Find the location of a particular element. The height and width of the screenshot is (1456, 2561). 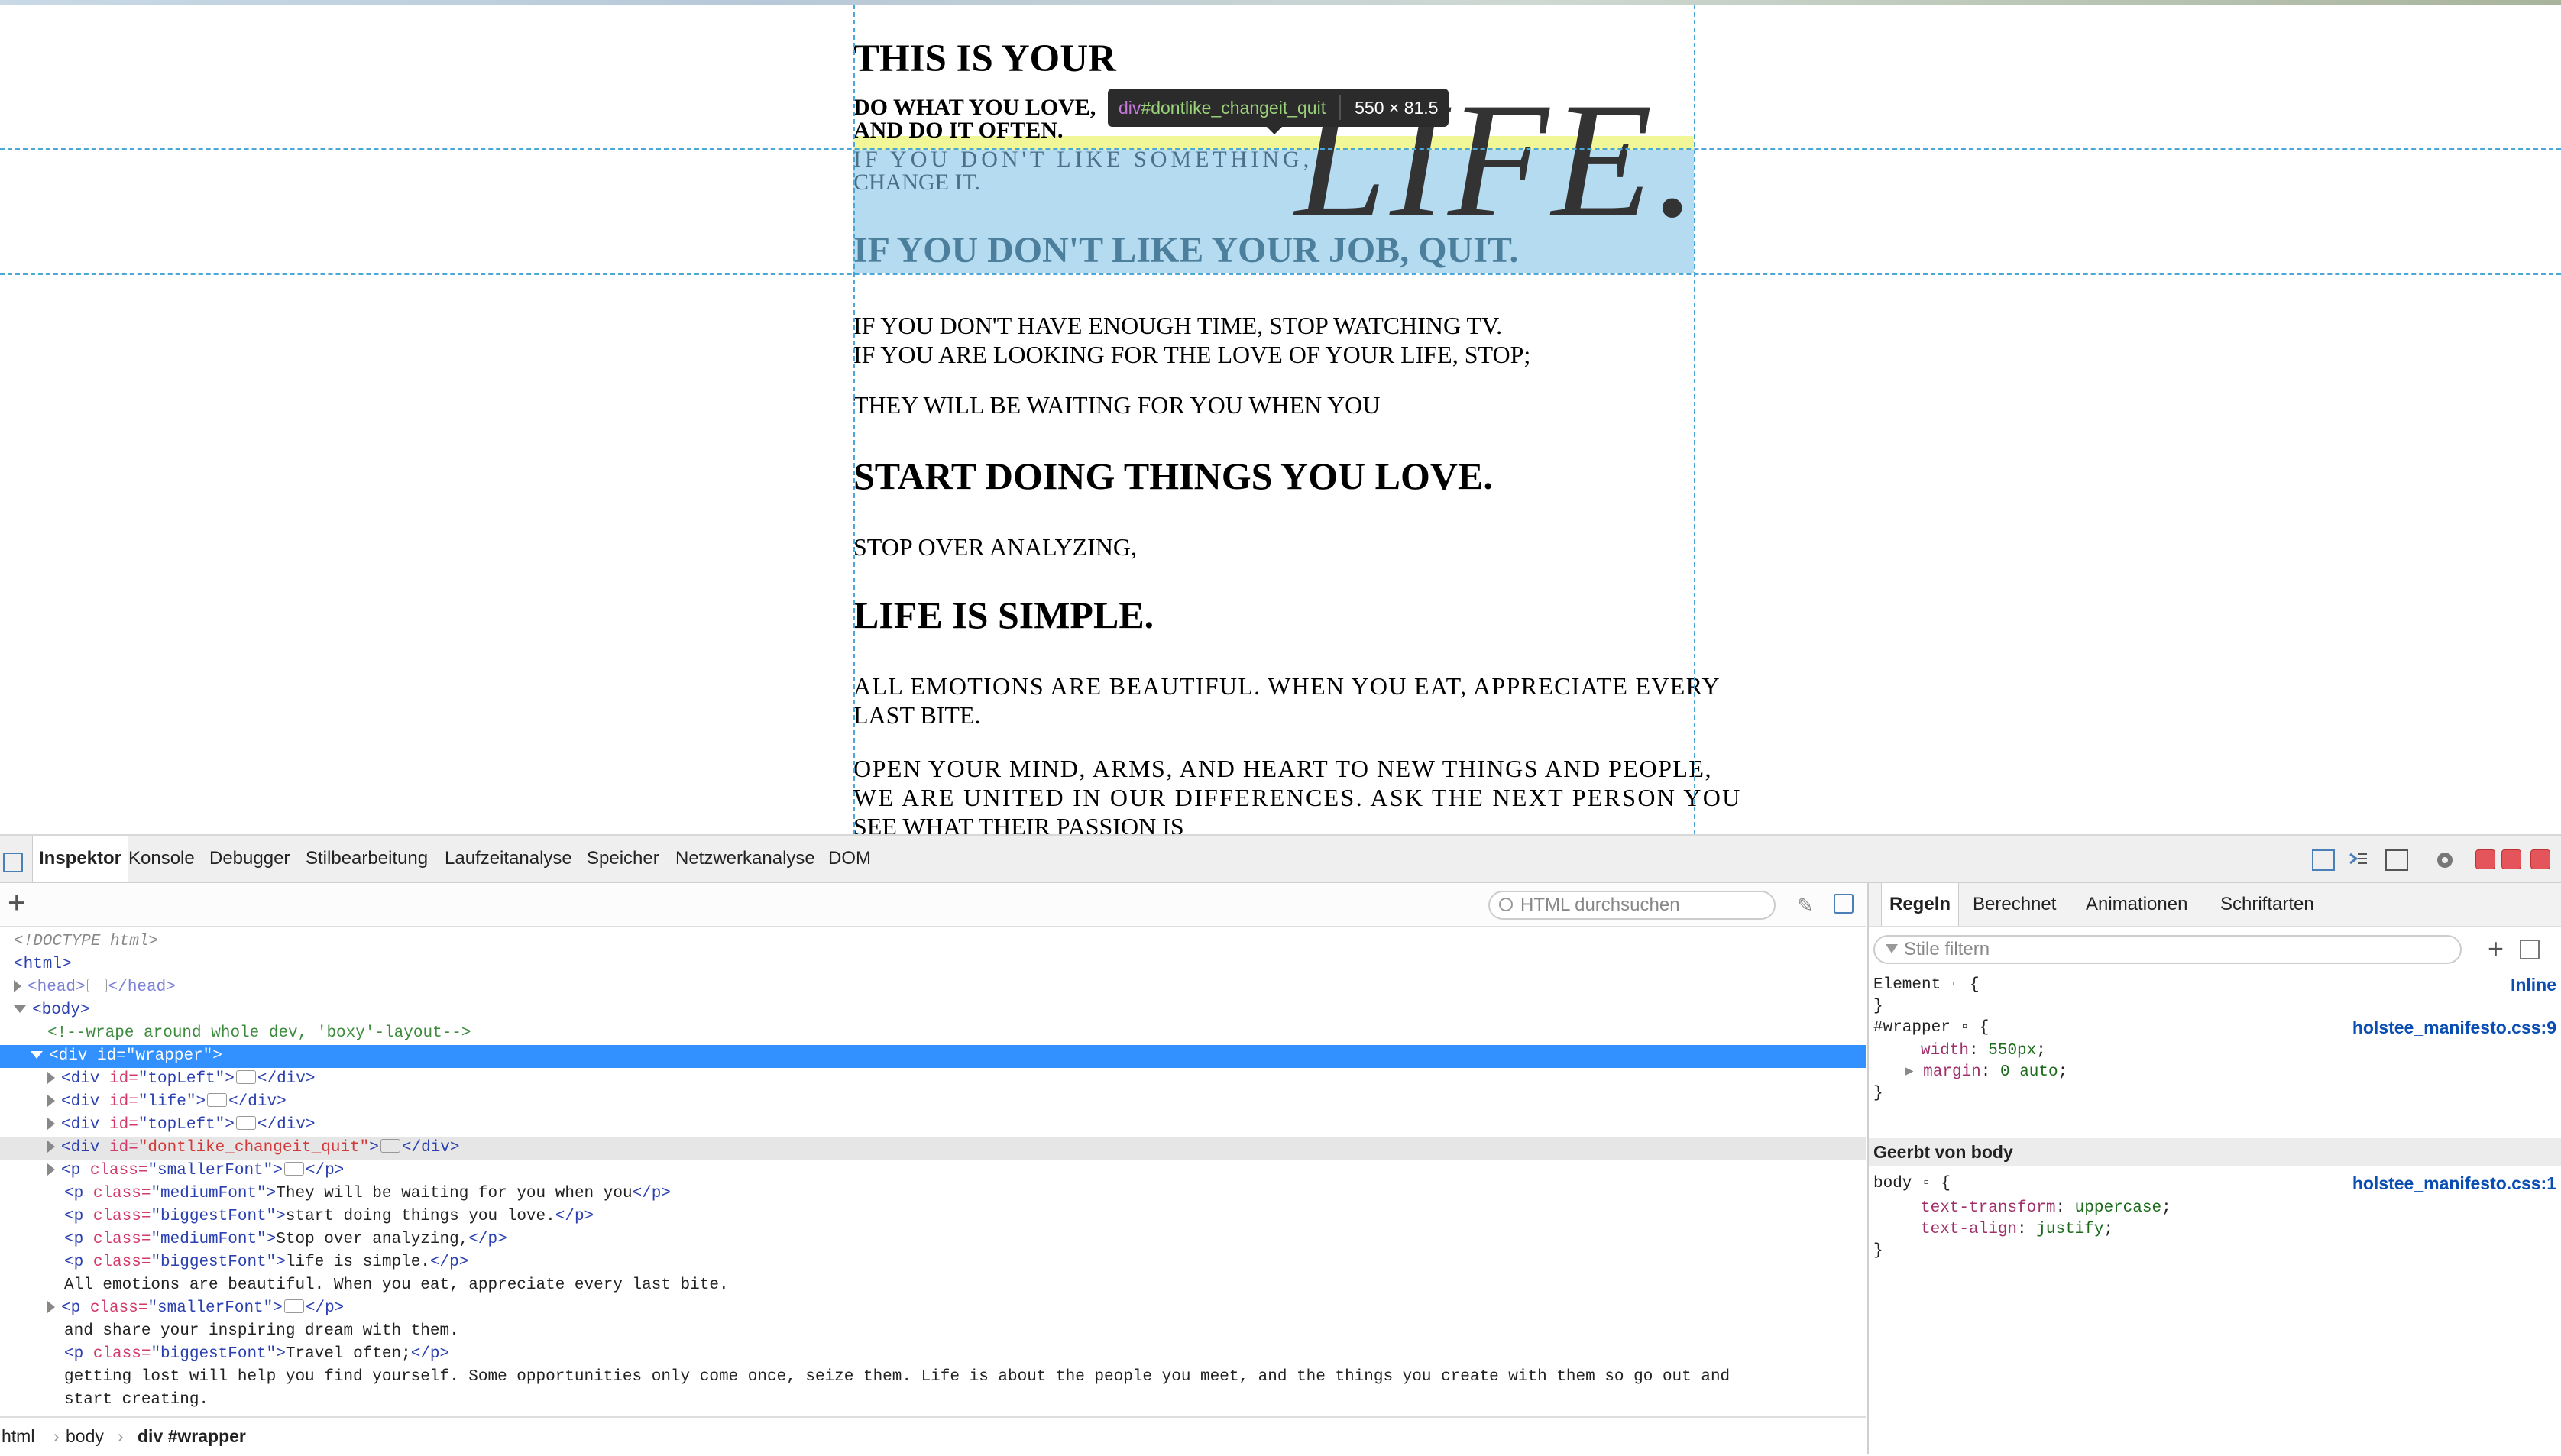

rule-element-source: Inline is located at coordinates (2533, 985).